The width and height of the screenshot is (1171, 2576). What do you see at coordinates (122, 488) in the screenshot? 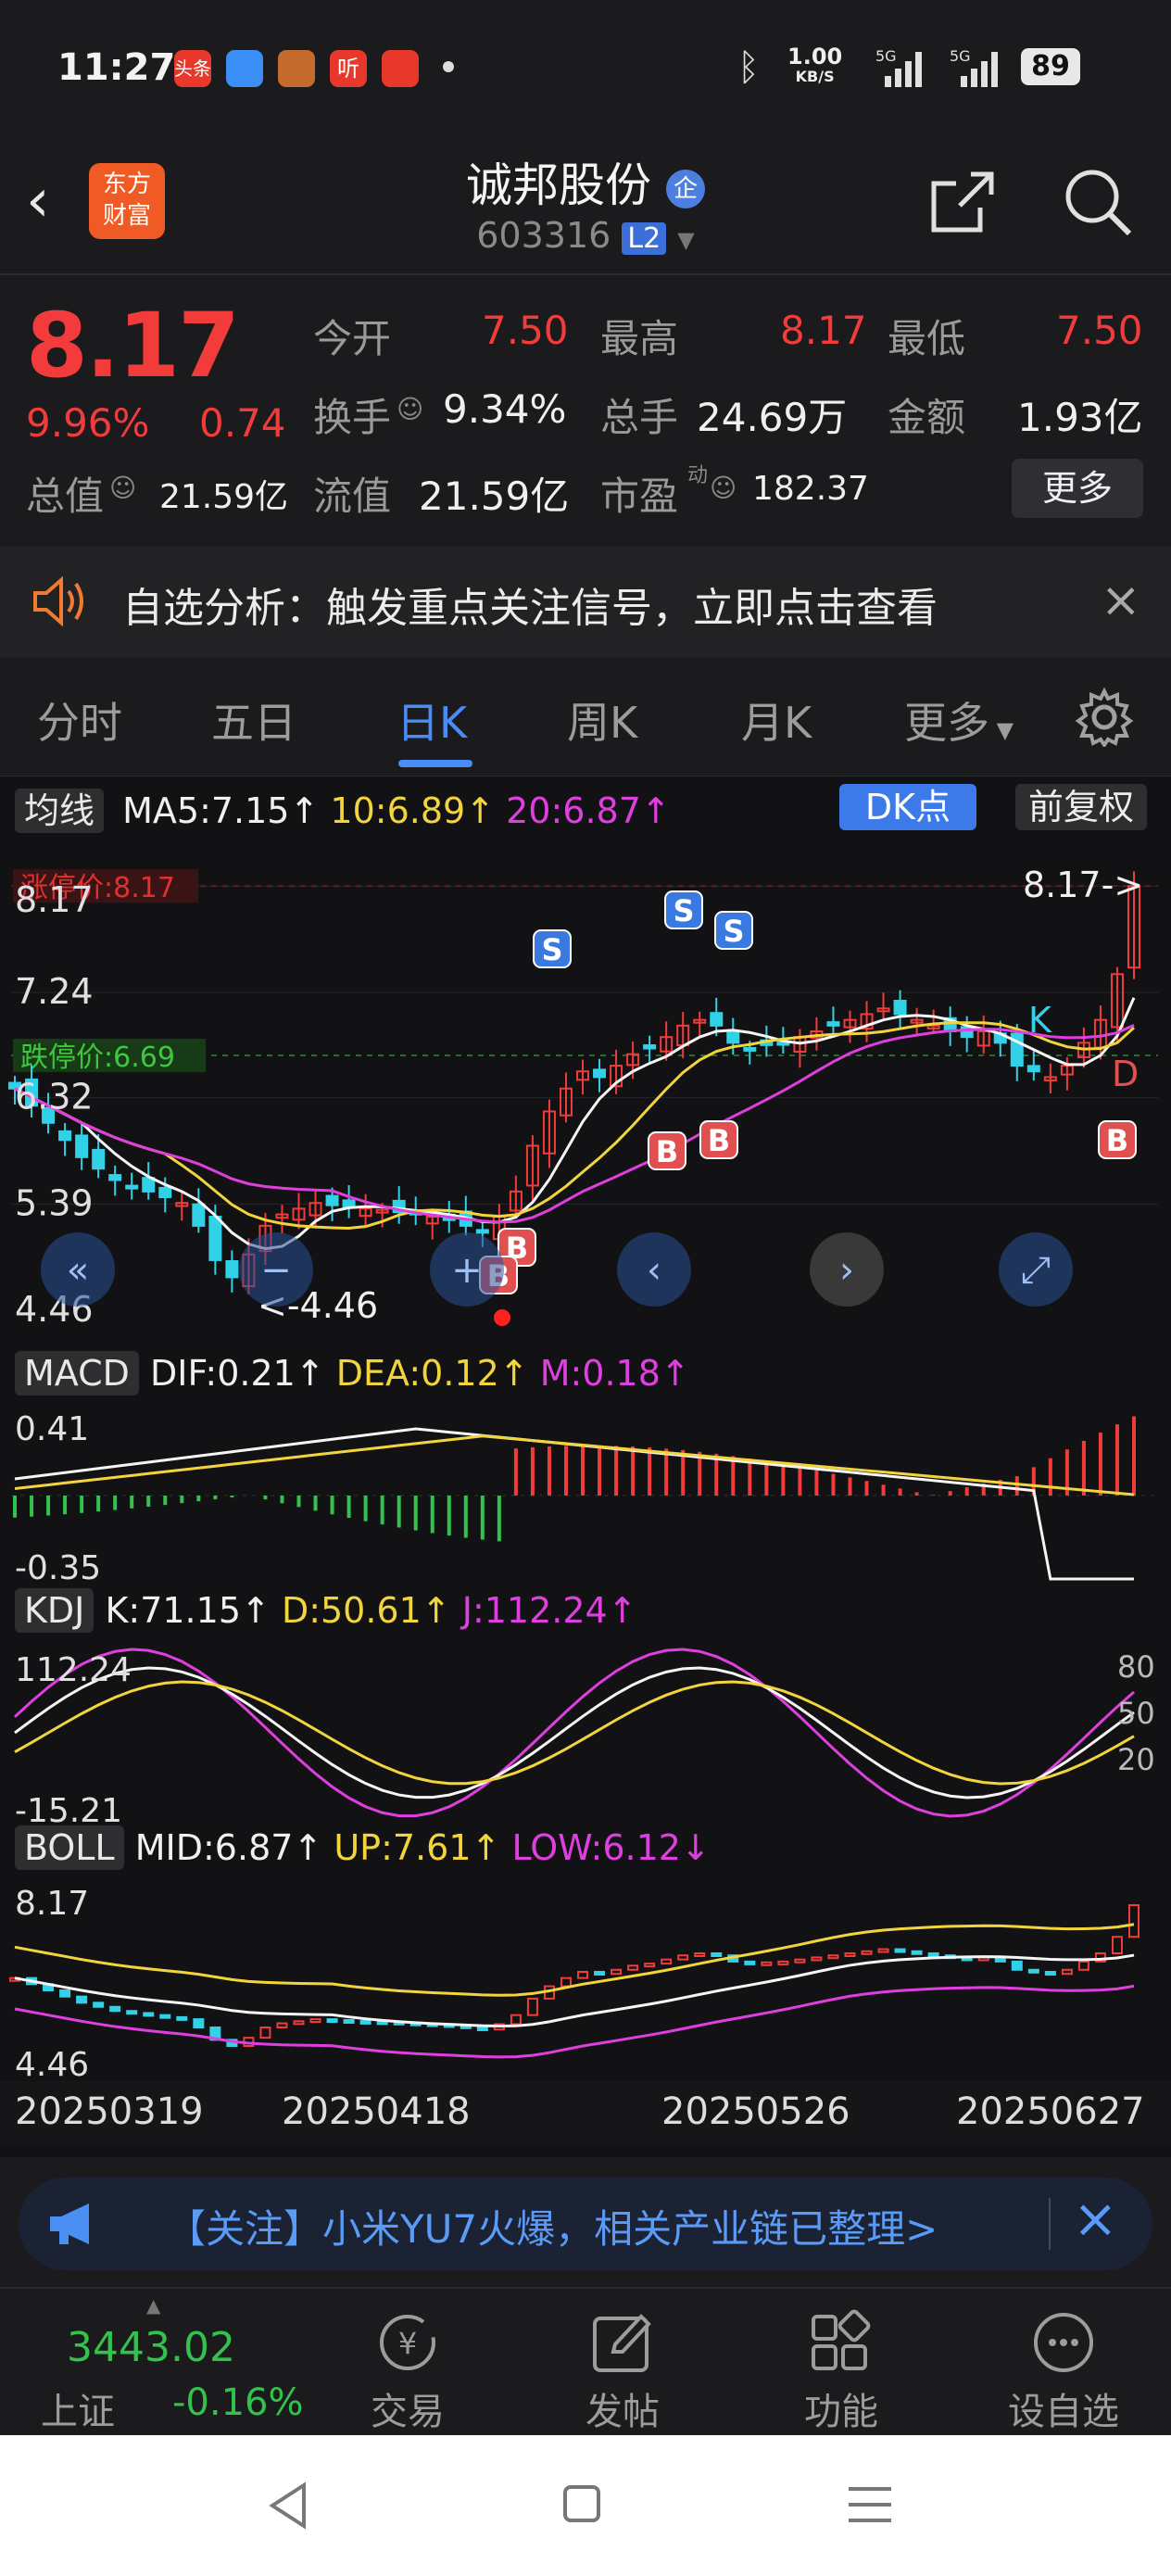
I see `mktcap-info-icon: ☺` at bounding box center [122, 488].